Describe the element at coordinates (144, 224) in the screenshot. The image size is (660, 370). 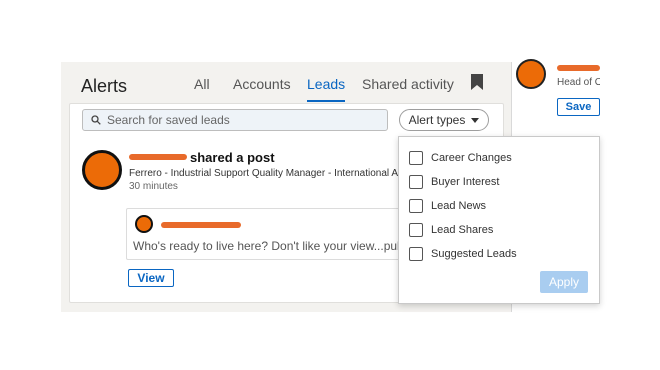
I see `shared-avatar` at that location.